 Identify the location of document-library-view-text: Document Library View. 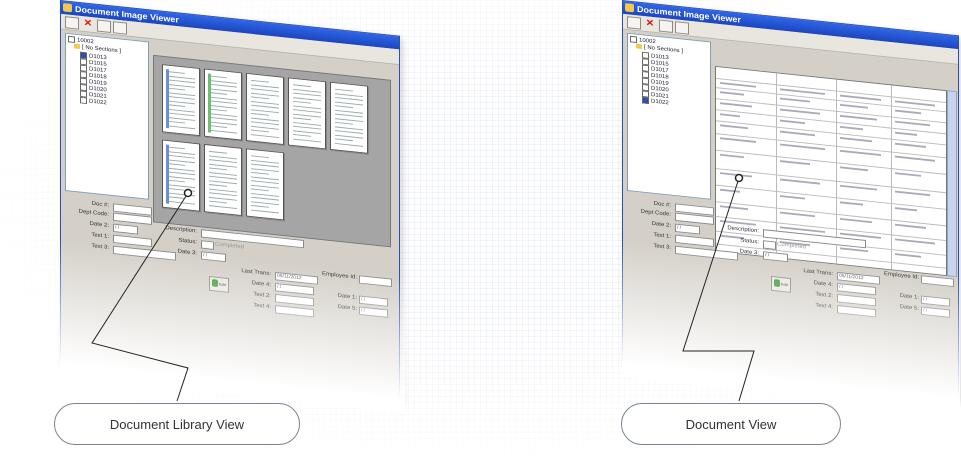
(177, 424).